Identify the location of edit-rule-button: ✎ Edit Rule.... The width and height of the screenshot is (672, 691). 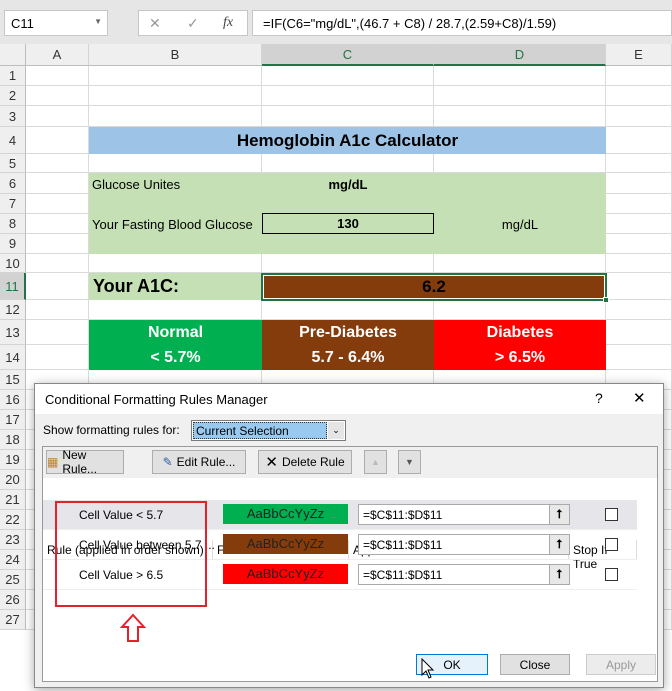
(199, 462).